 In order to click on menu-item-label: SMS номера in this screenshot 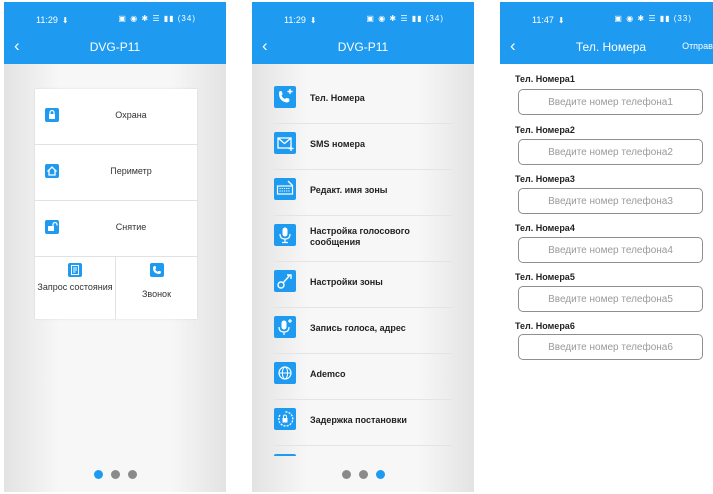, I will do `click(337, 144)`.